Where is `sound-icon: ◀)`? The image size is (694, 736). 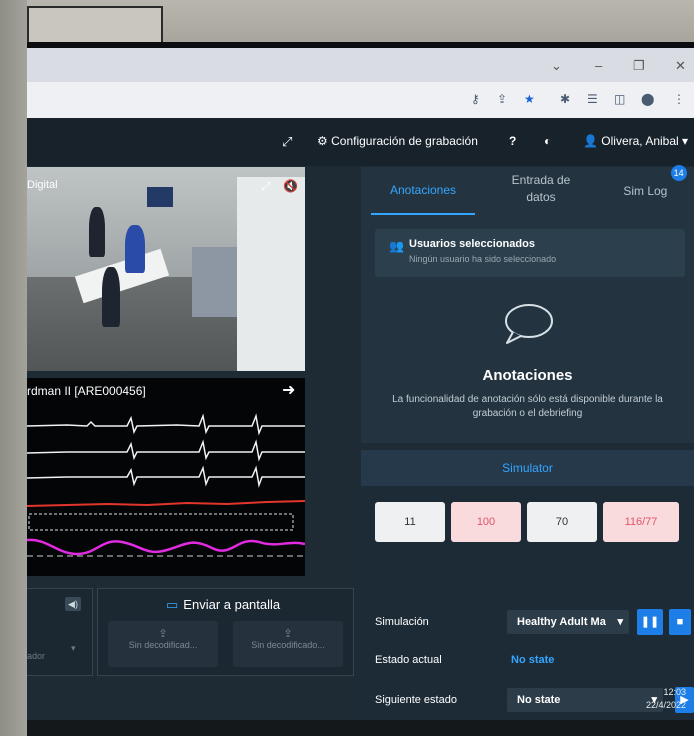
sound-icon: ◀) is located at coordinates (73, 604).